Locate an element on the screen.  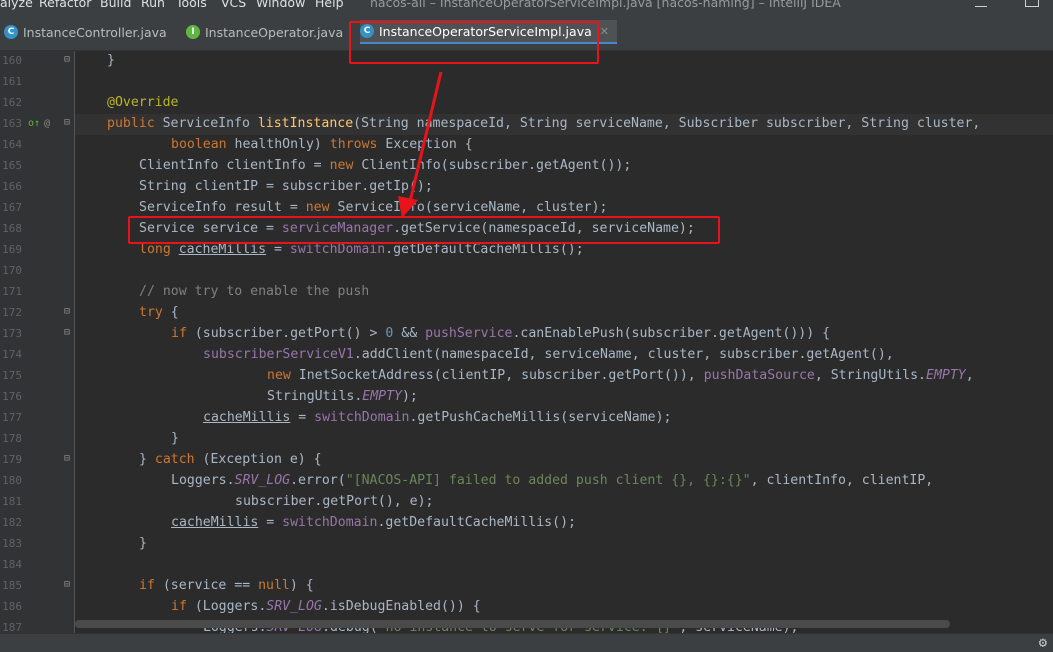
code-line: try { is located at coordinates (159, 312).